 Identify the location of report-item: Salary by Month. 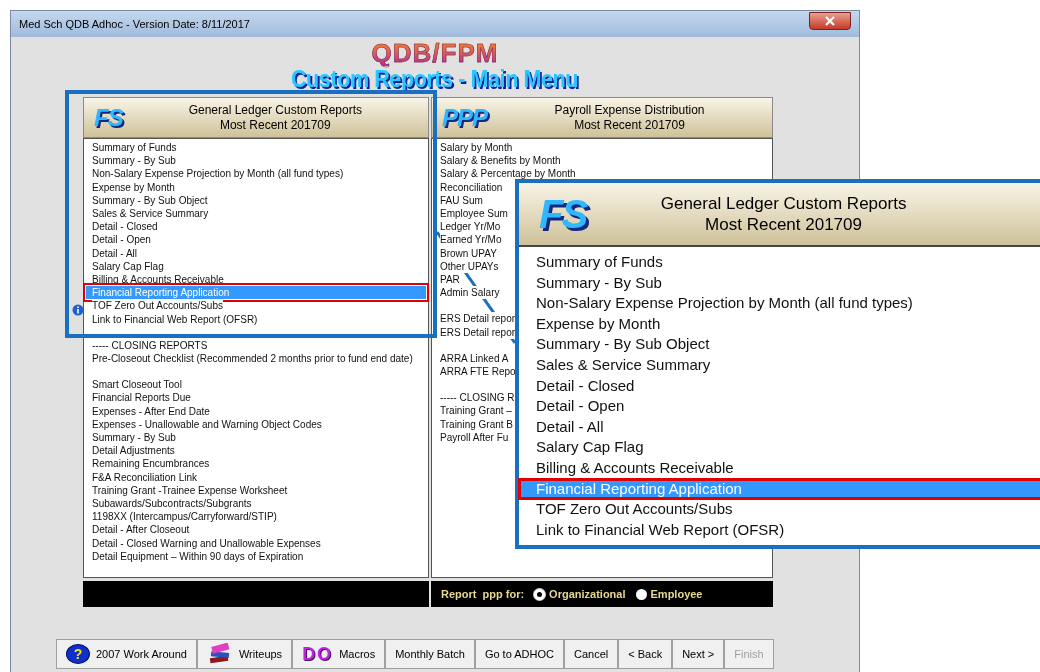
(476, 148).